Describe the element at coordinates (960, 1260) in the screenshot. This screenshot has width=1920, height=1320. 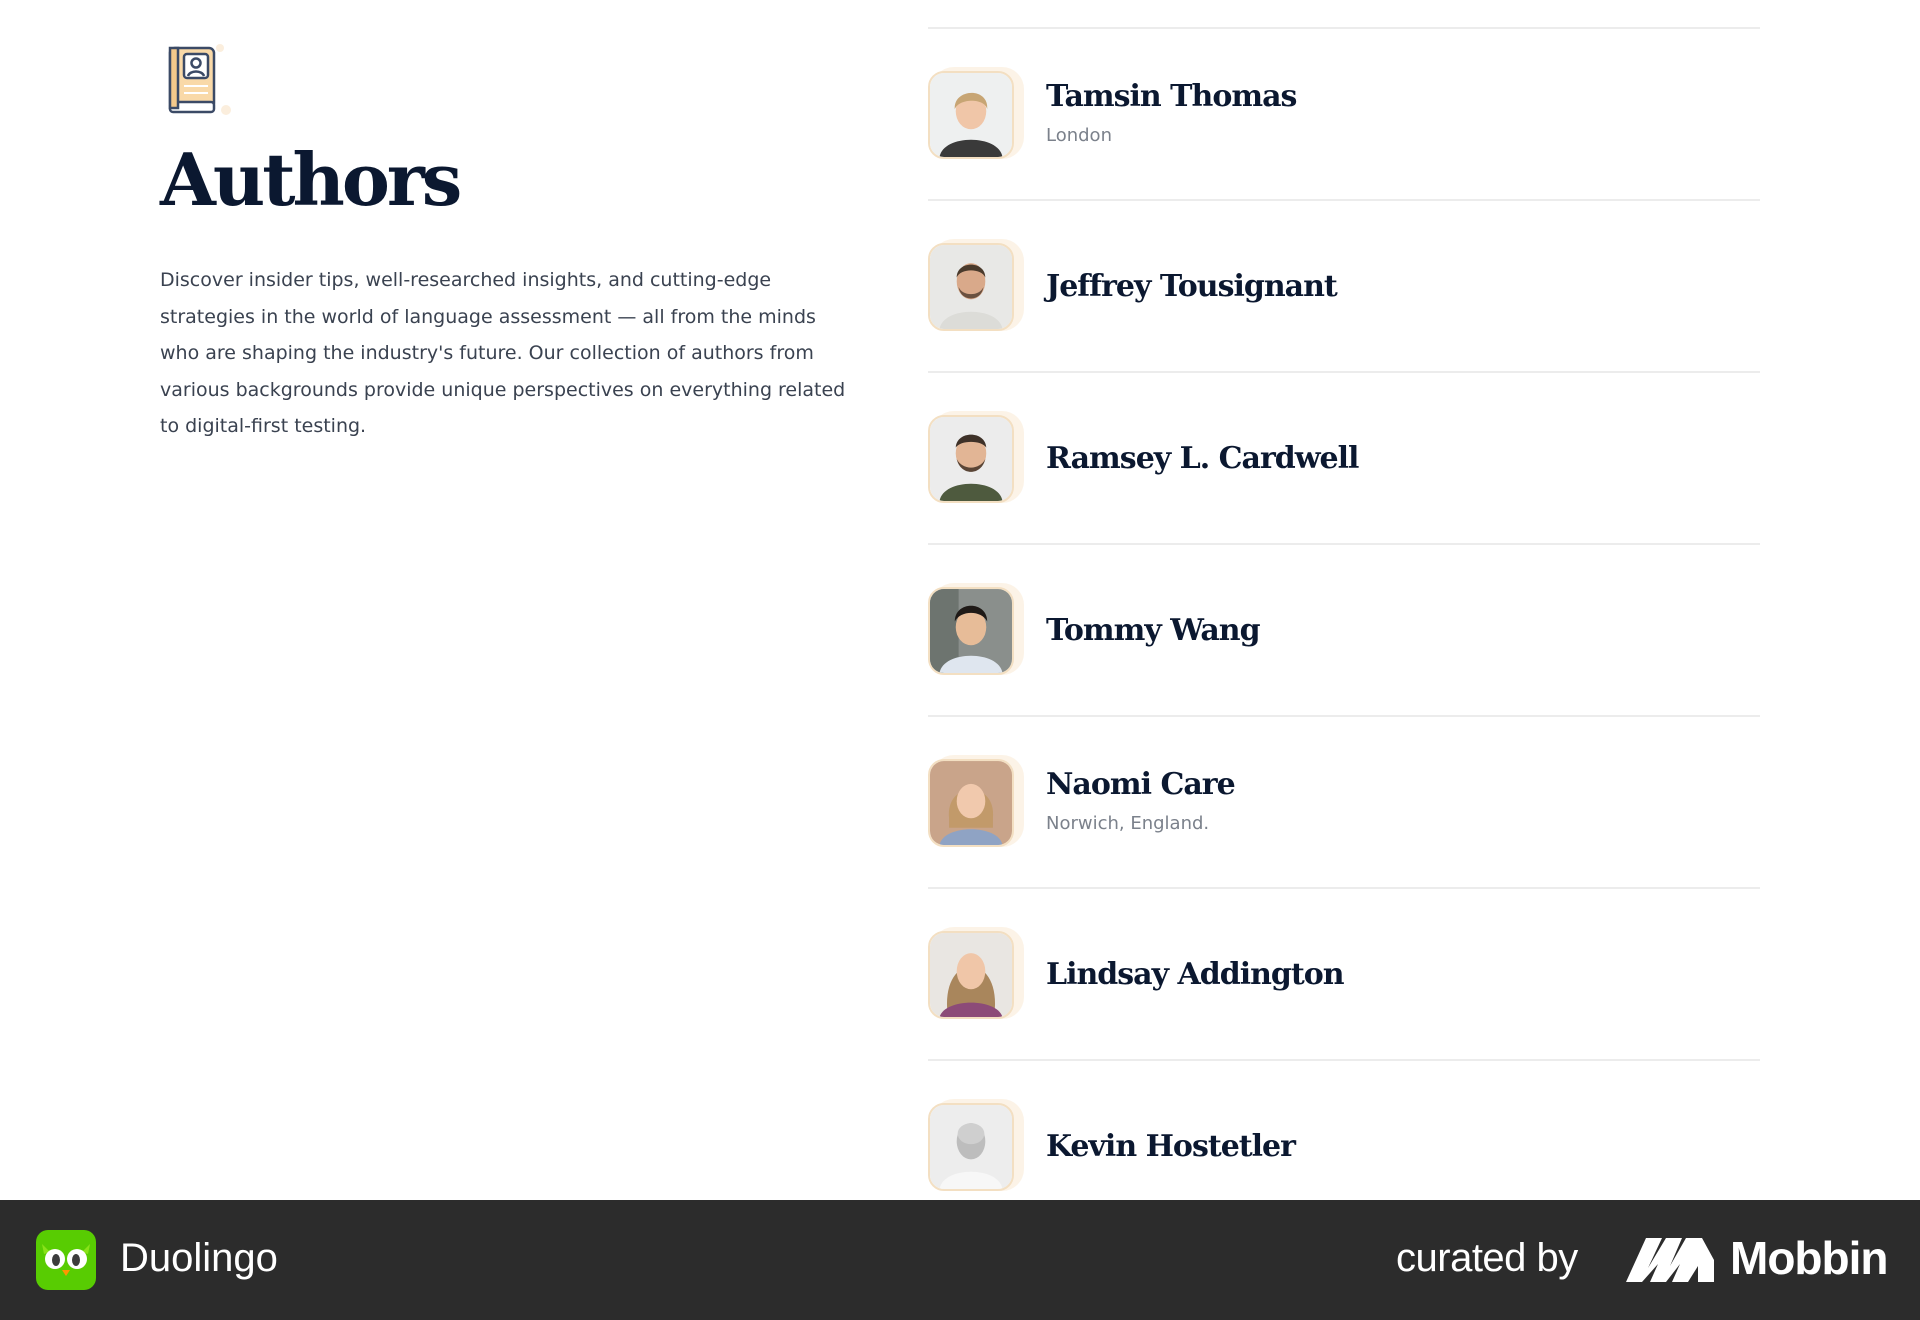
I see `footer-banner: Duolingo curated by Mobbin` at that location.